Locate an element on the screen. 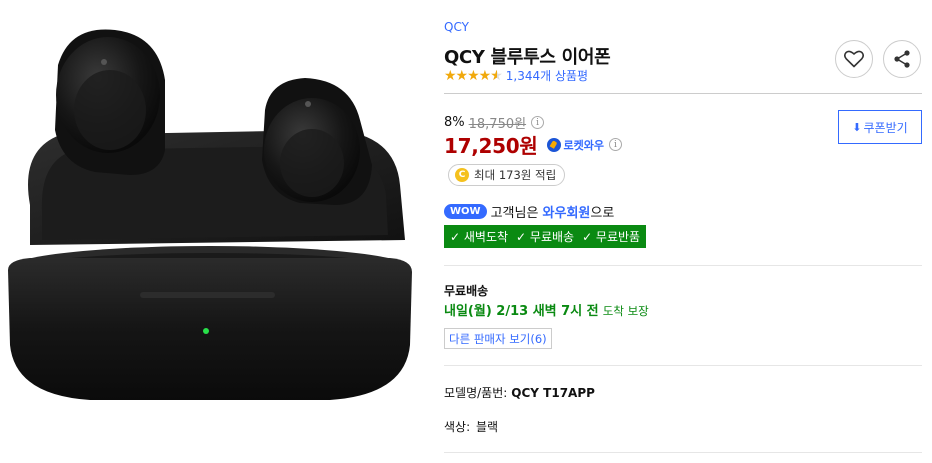 The width and height of the screenshot is (932, 463). sale-price-row: 17,250원 로켓와우 i is located at coordinates (533, 144).